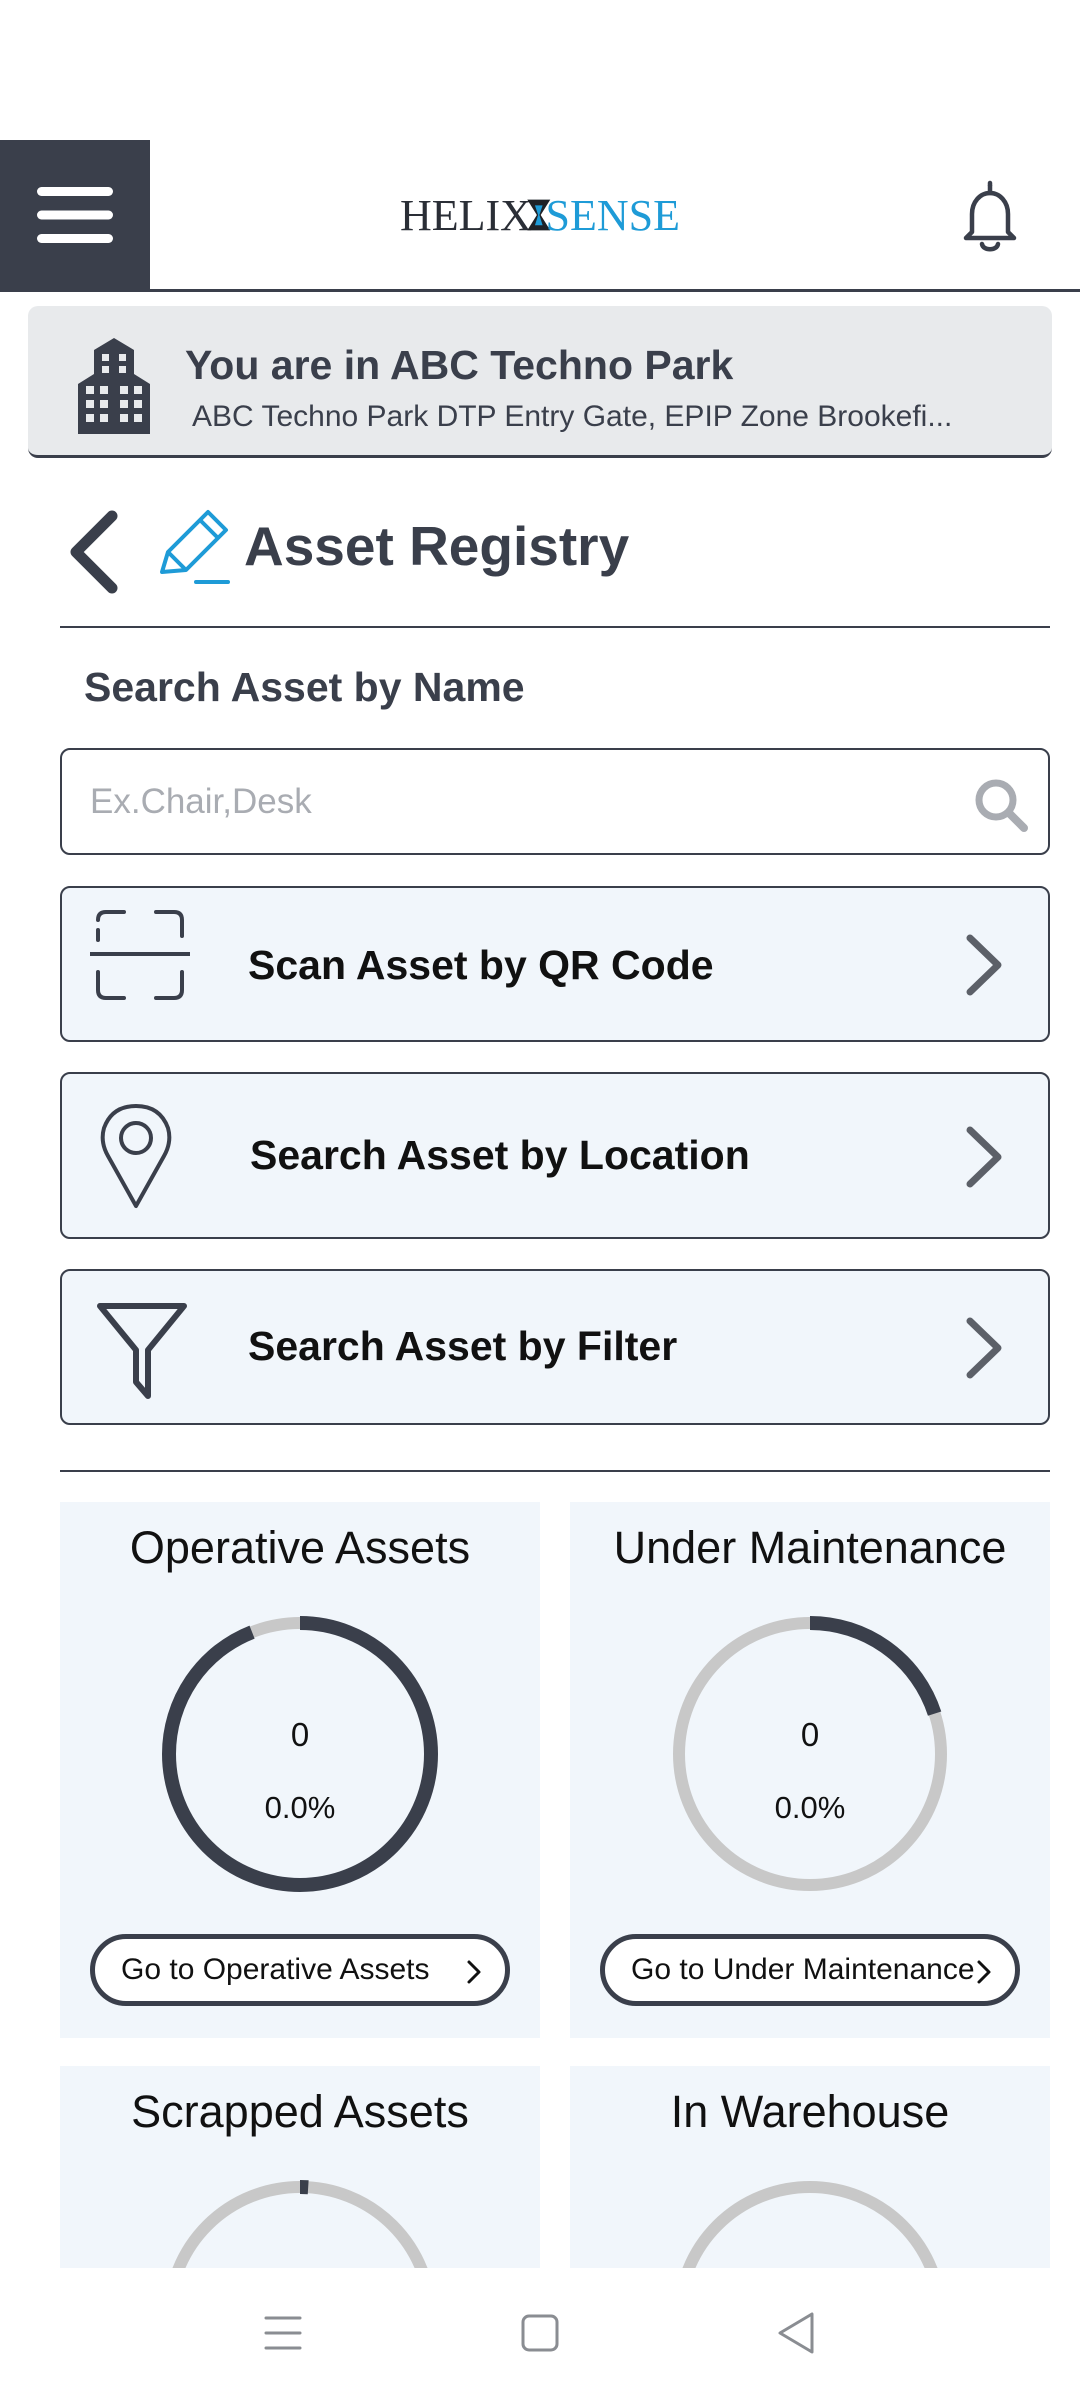 This screenshot has width=1080, height=2400. I want to click on scrapped-assets-donut, so click(300, 2224).